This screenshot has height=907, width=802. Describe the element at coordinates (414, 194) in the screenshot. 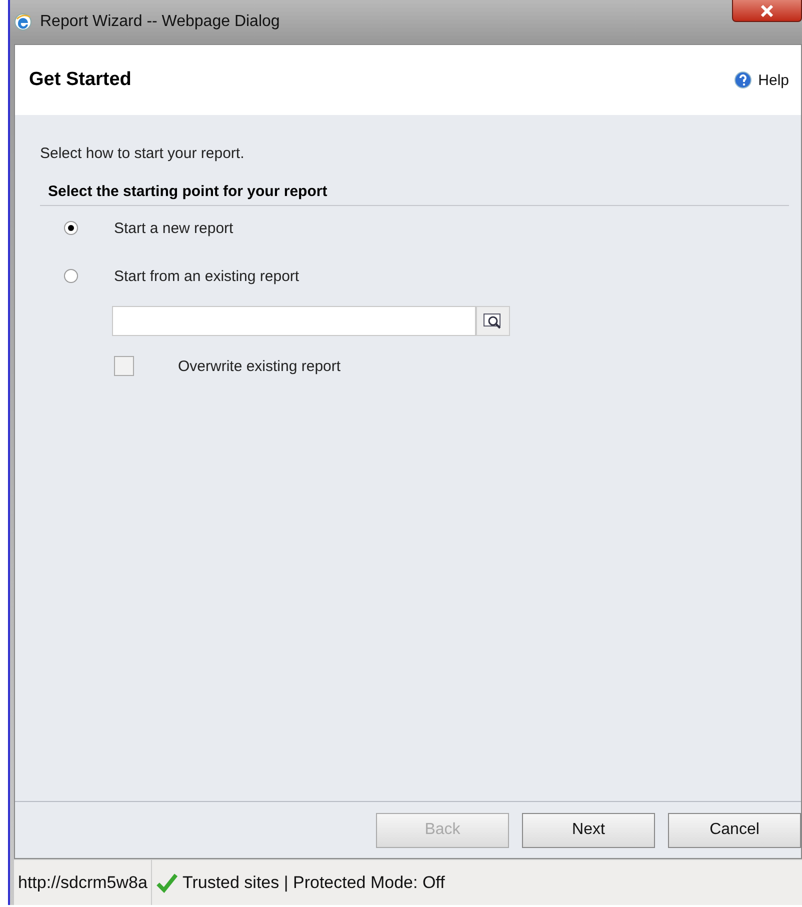

I see `section-heading: Select the starting point for your report` at that location.